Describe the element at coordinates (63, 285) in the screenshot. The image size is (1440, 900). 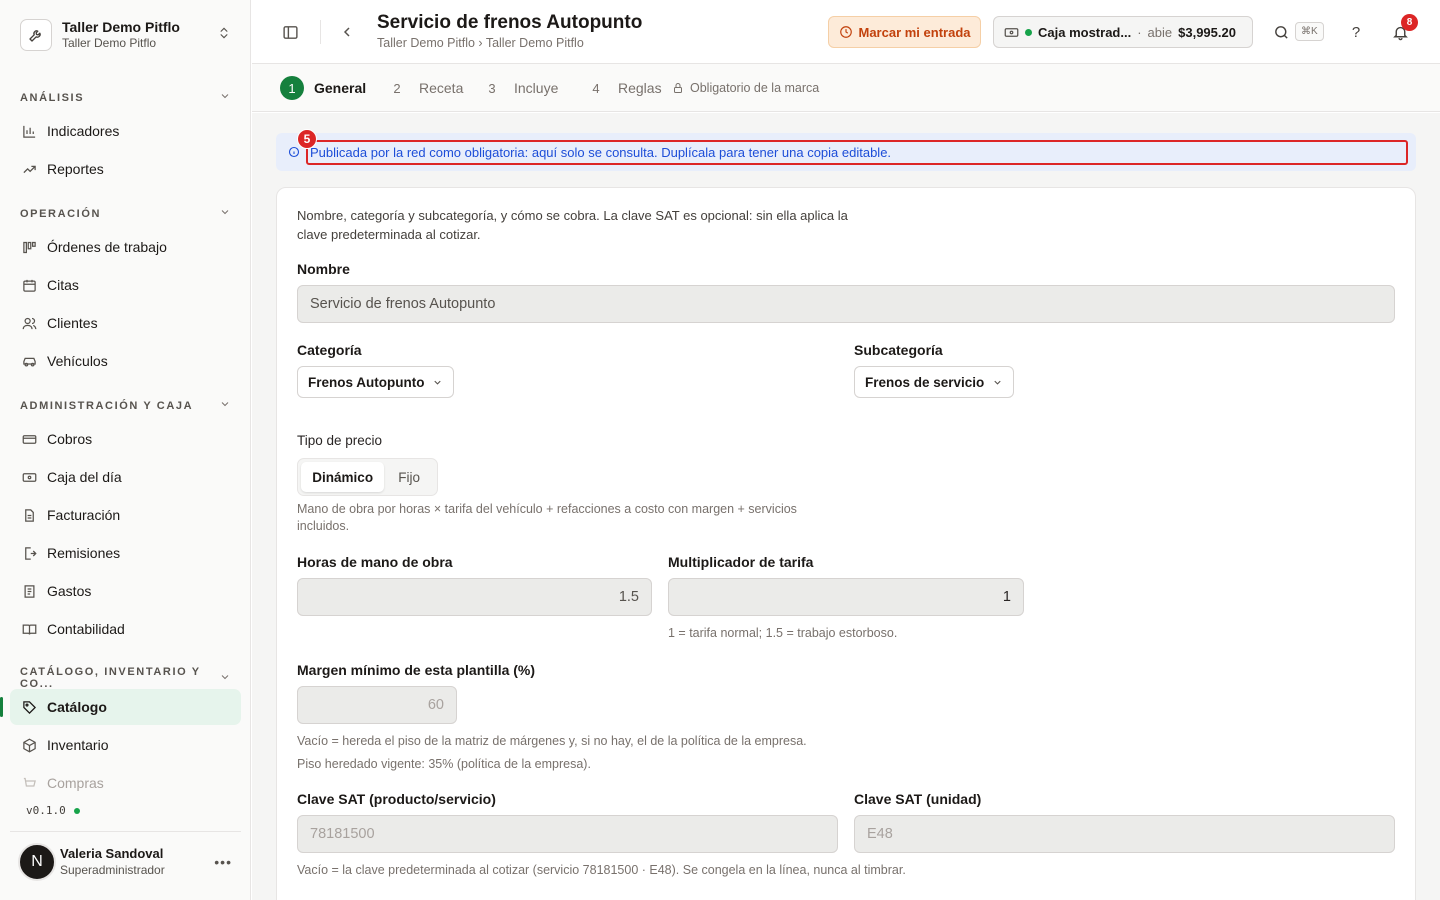
I see `sidebar-item-label: Citas` at that location.